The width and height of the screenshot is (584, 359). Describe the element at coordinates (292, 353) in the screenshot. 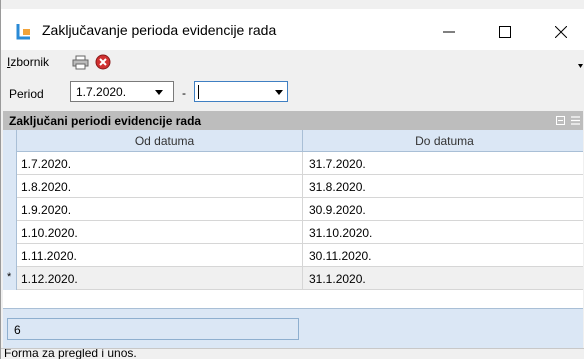

I see `status-bar: Forma za pregled i unos.` at that location.